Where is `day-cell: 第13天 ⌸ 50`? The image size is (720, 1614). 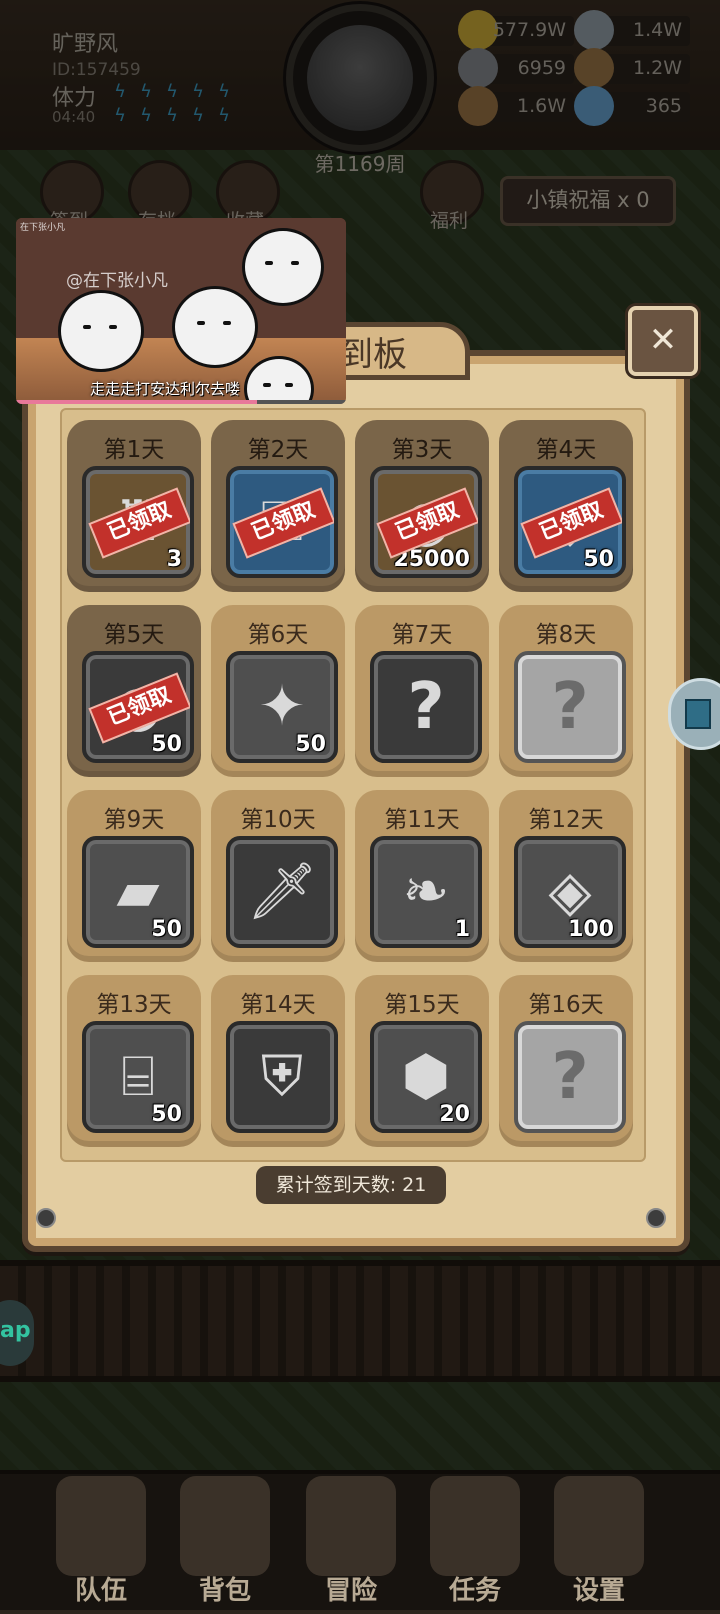
day-cell: 第13天 ⌸ 50 is located at coordinates (134, 1061).